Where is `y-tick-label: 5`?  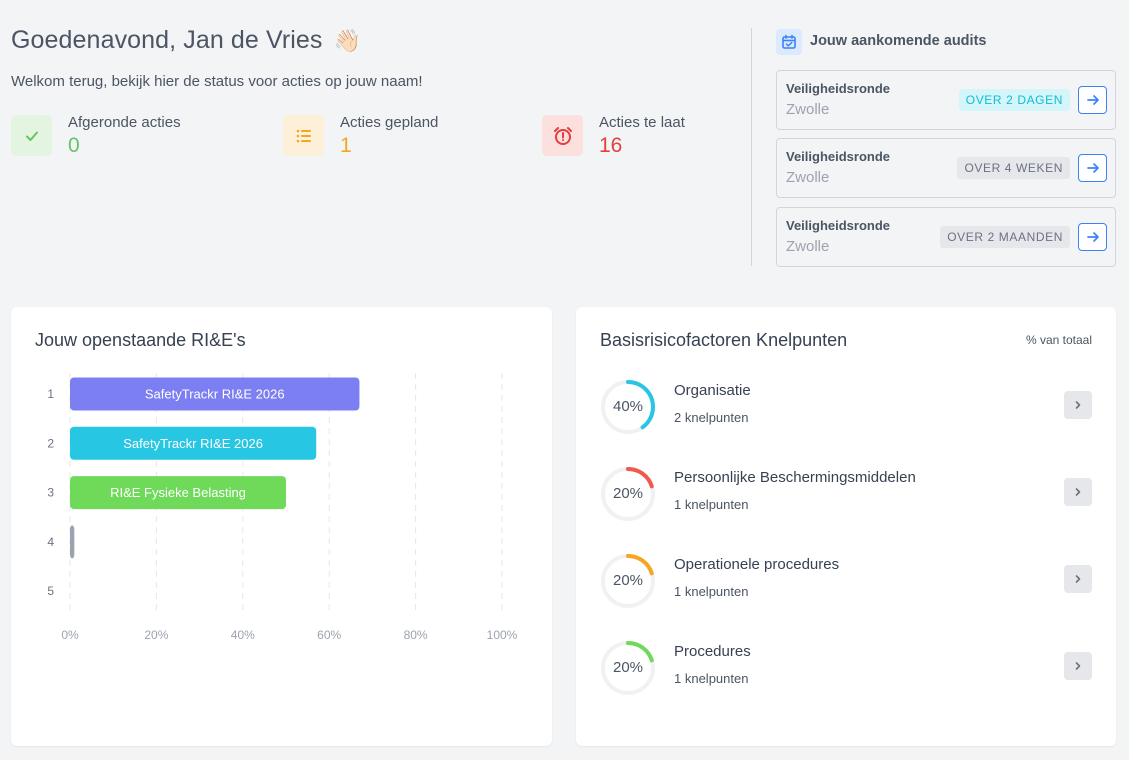 y-tick-label: 5 is located at coordinates (50, 591).